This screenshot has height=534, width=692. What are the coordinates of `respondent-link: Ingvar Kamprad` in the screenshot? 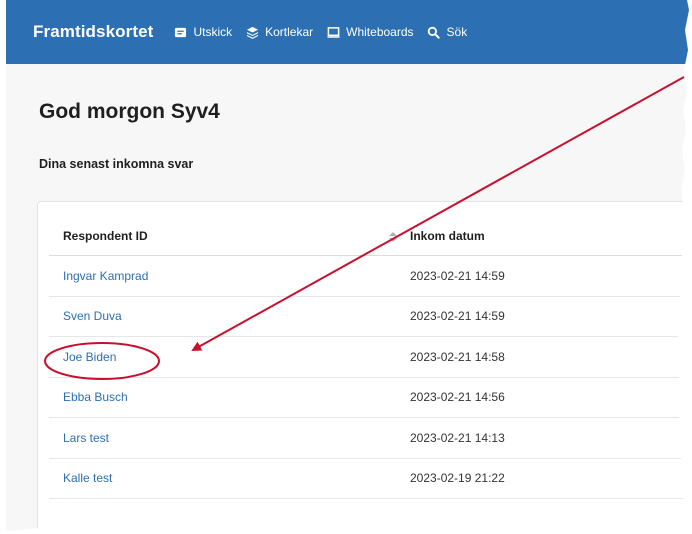 It's located at (105, 276).